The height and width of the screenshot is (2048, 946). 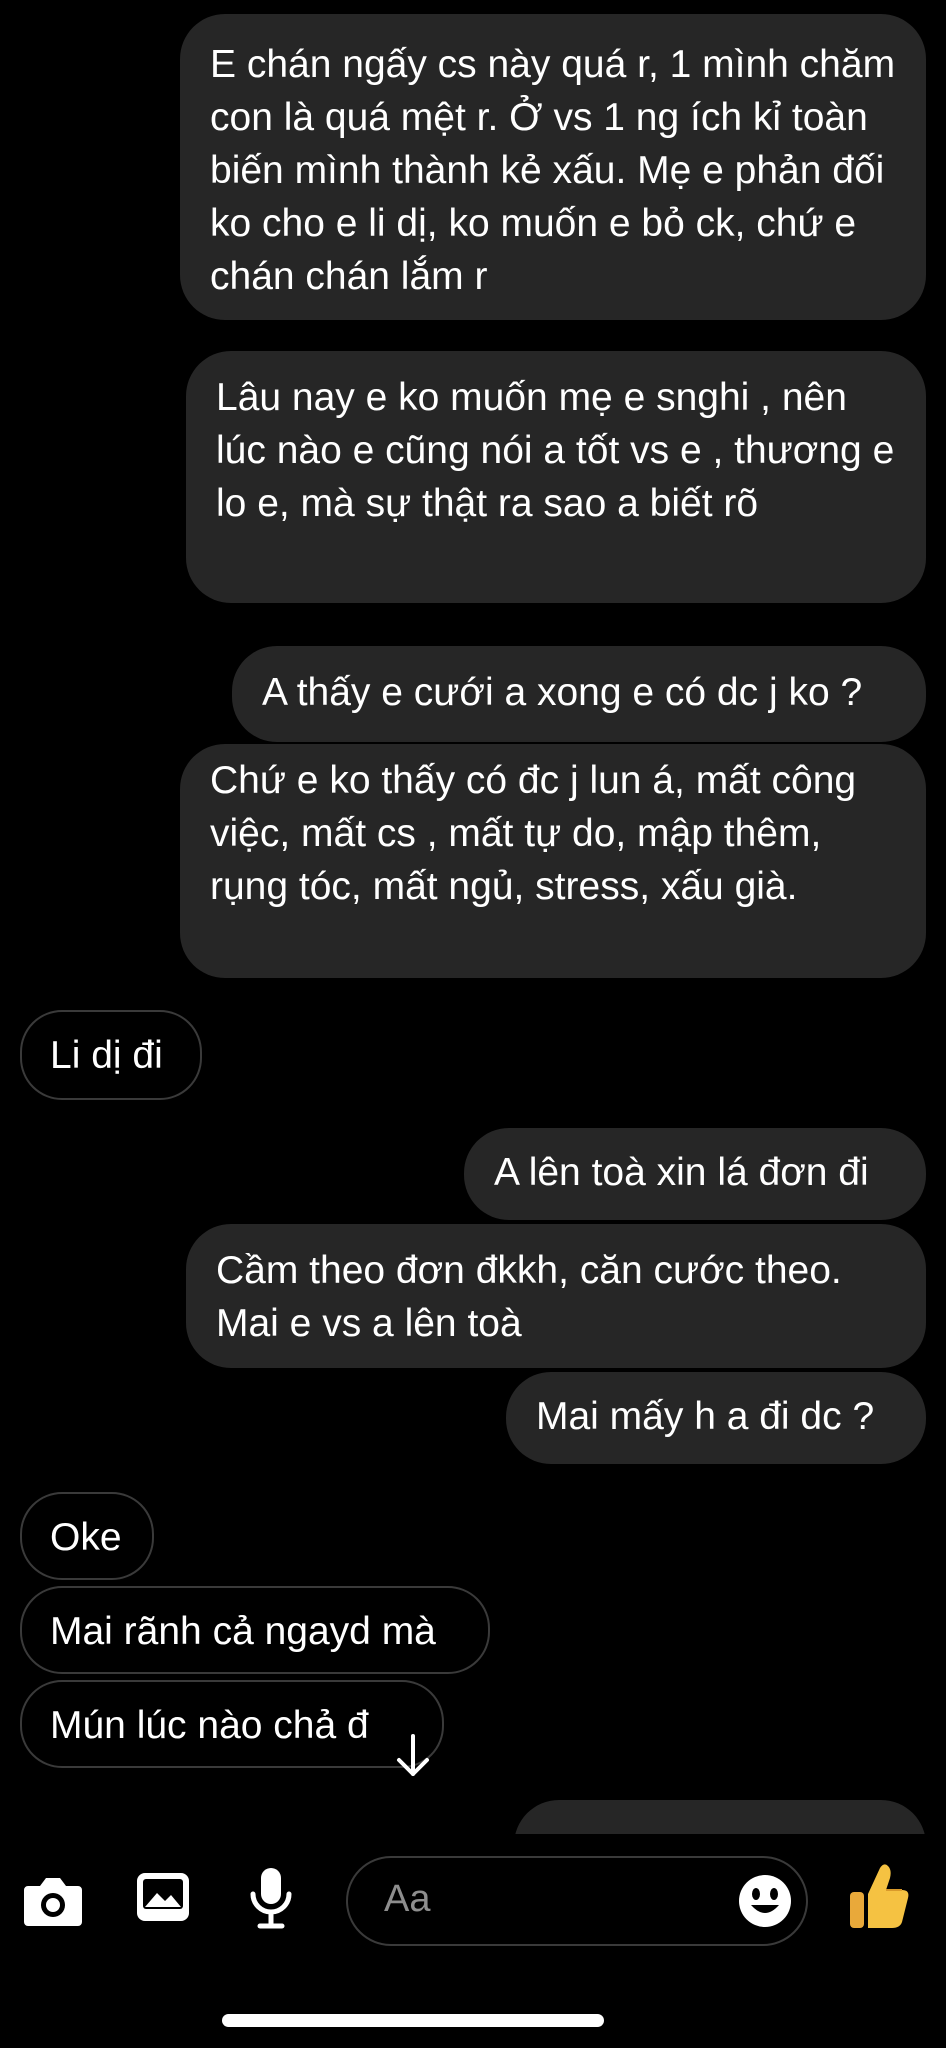 I want to click on message-text: Mai rãnh cả ngayd mà, so click(x=243, y=1631).